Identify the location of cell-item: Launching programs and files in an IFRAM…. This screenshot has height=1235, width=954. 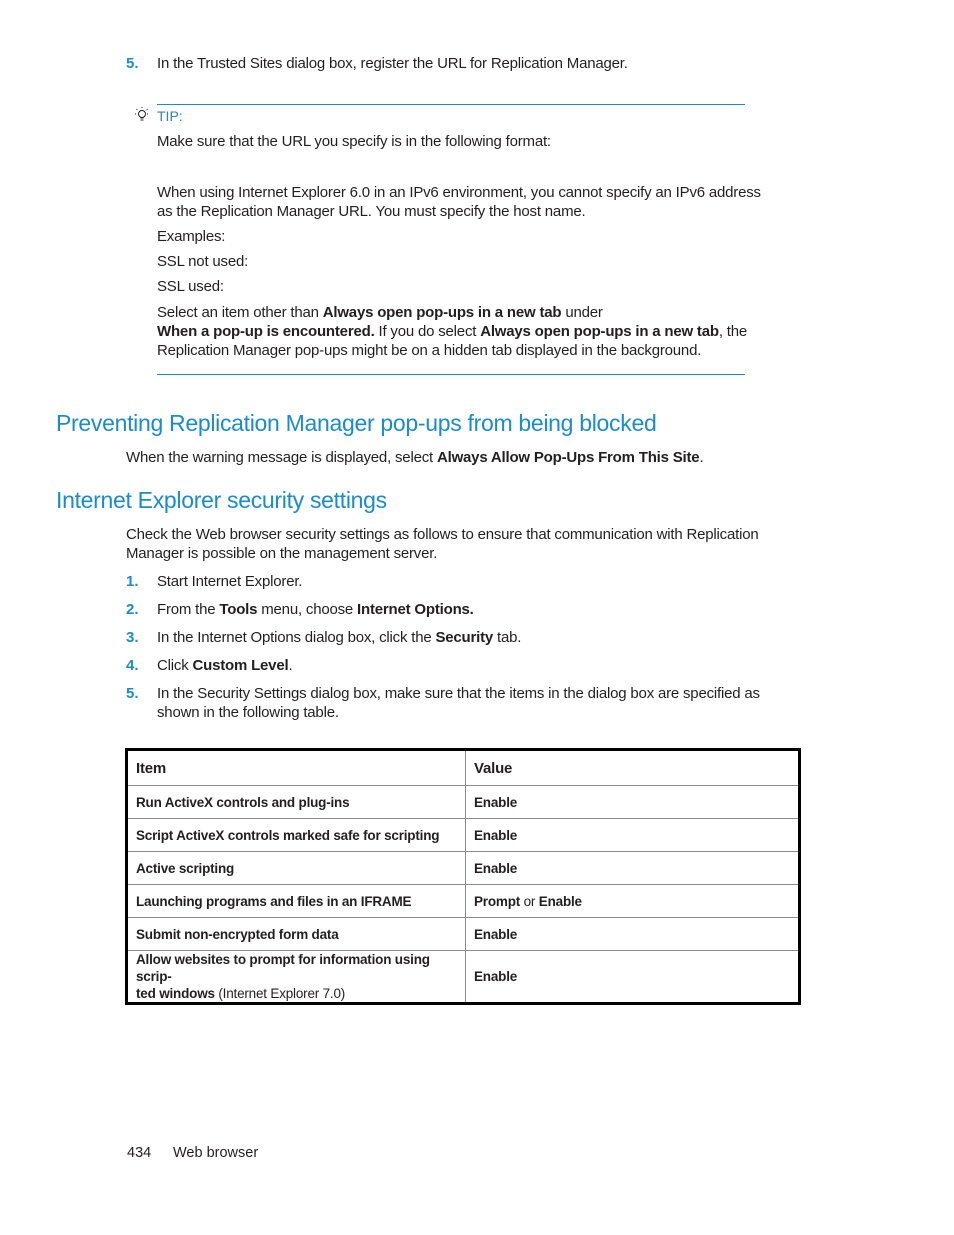
(296, 901).